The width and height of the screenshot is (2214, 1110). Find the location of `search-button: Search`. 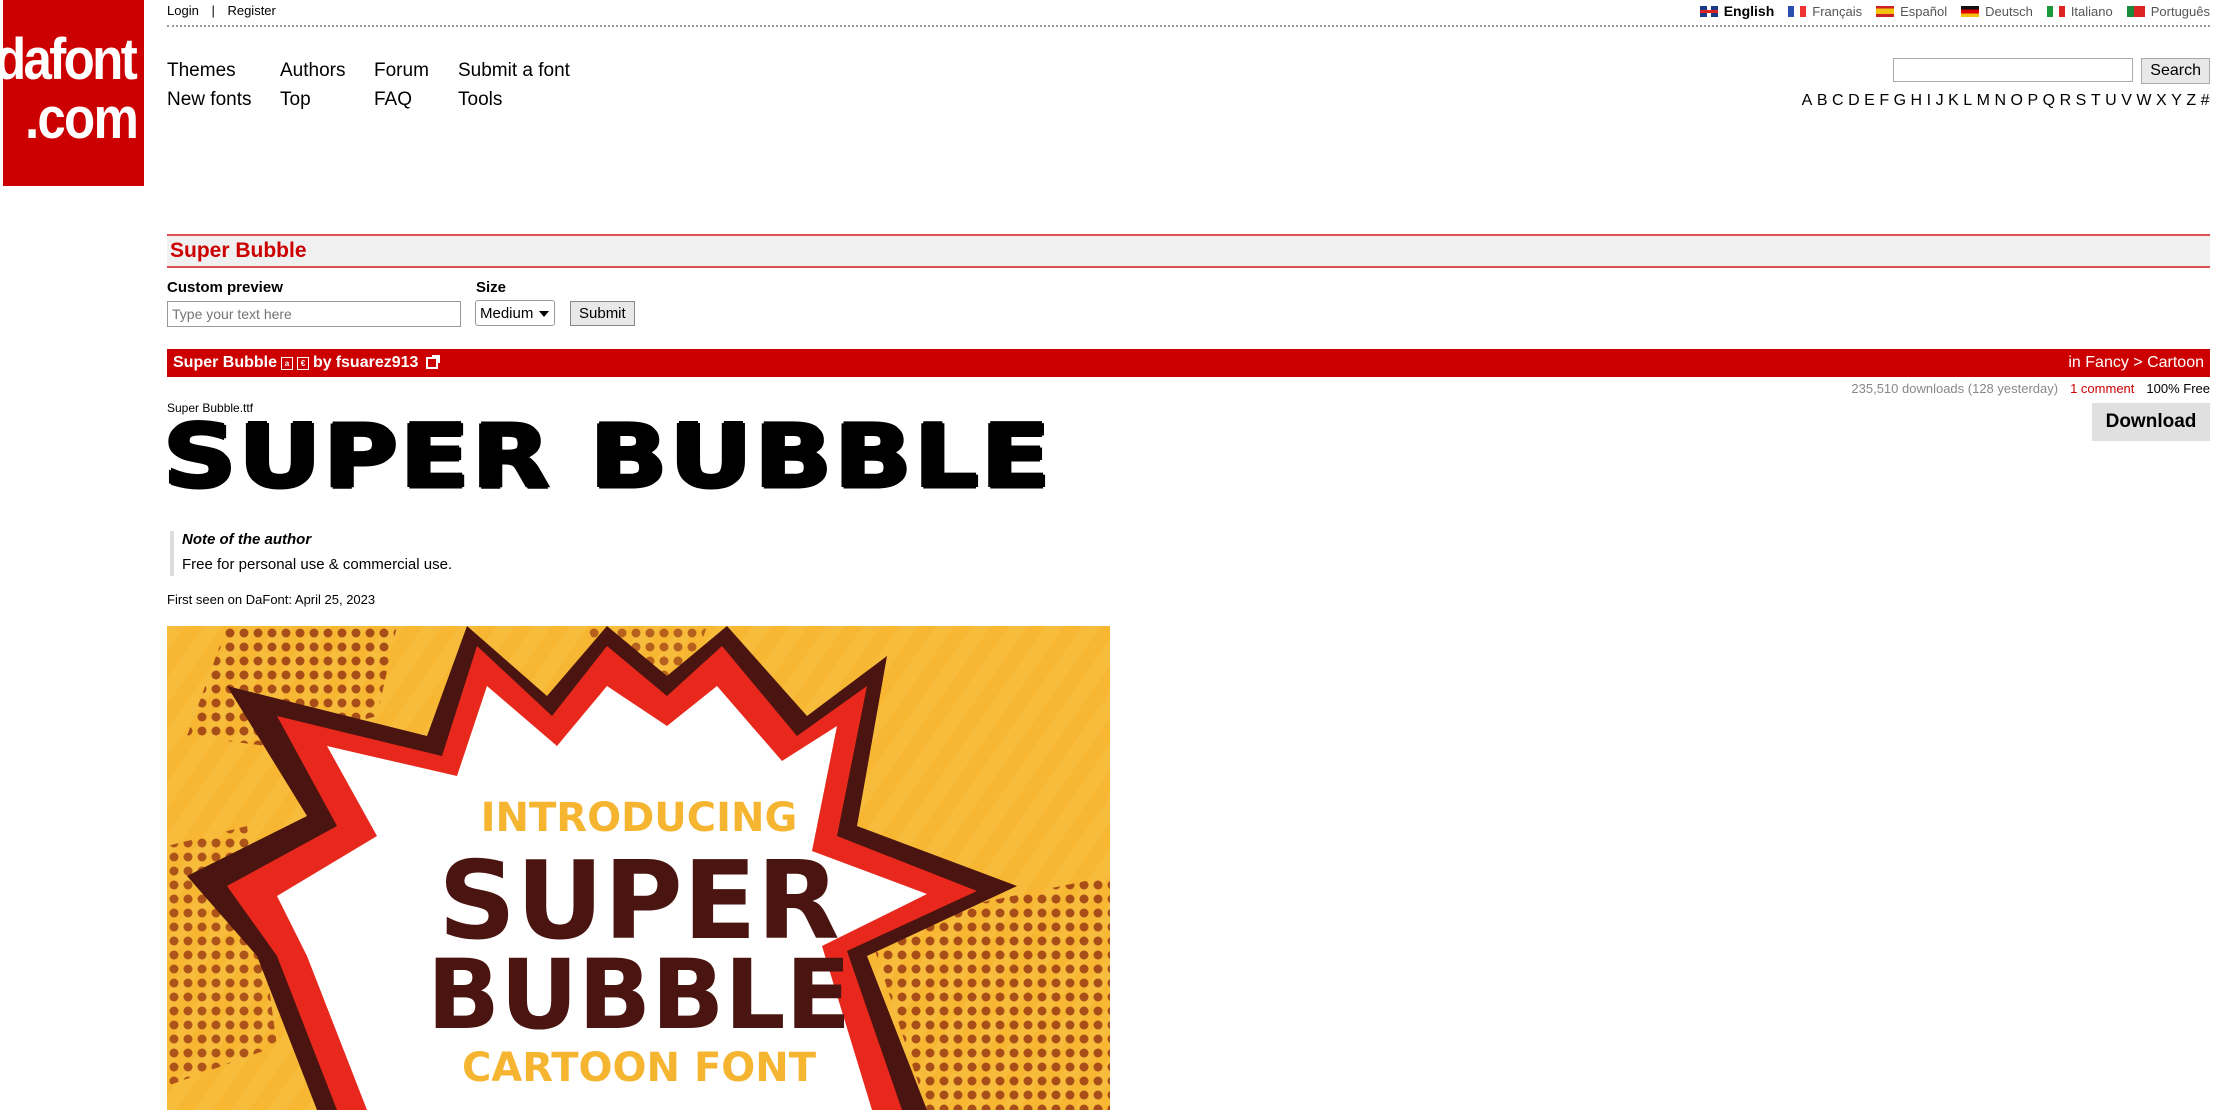

search-button: Search is located at coordinates (2175, 71).